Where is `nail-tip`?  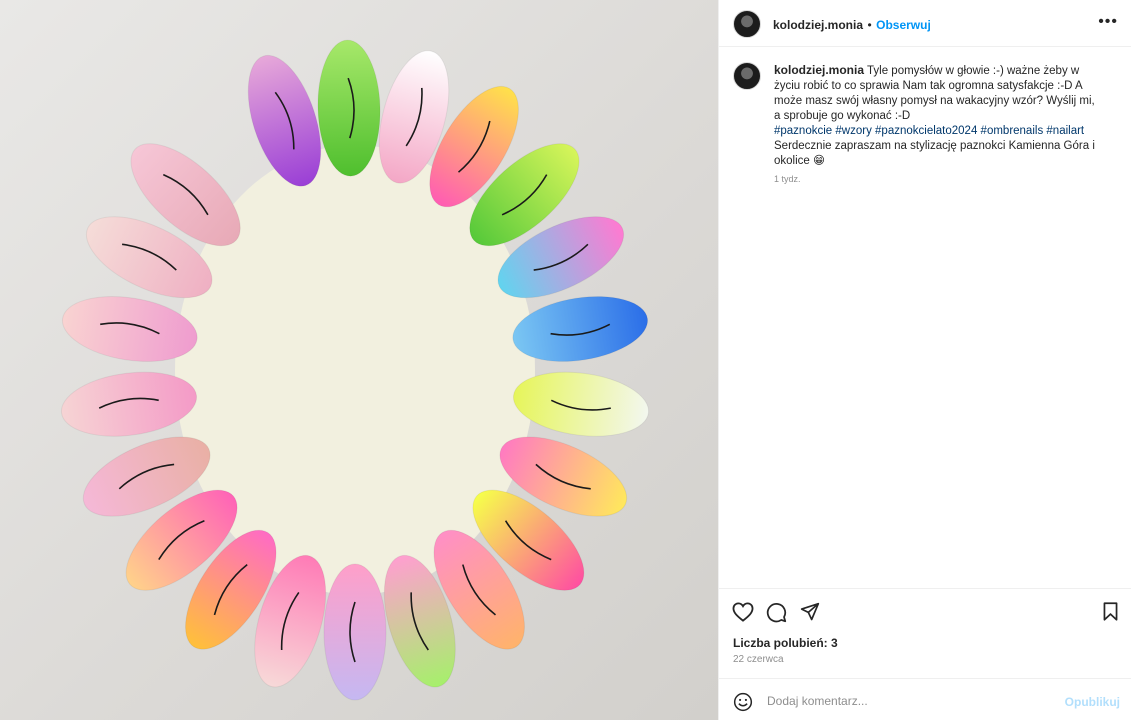 nail-tip is located at coordinates (355, 632).